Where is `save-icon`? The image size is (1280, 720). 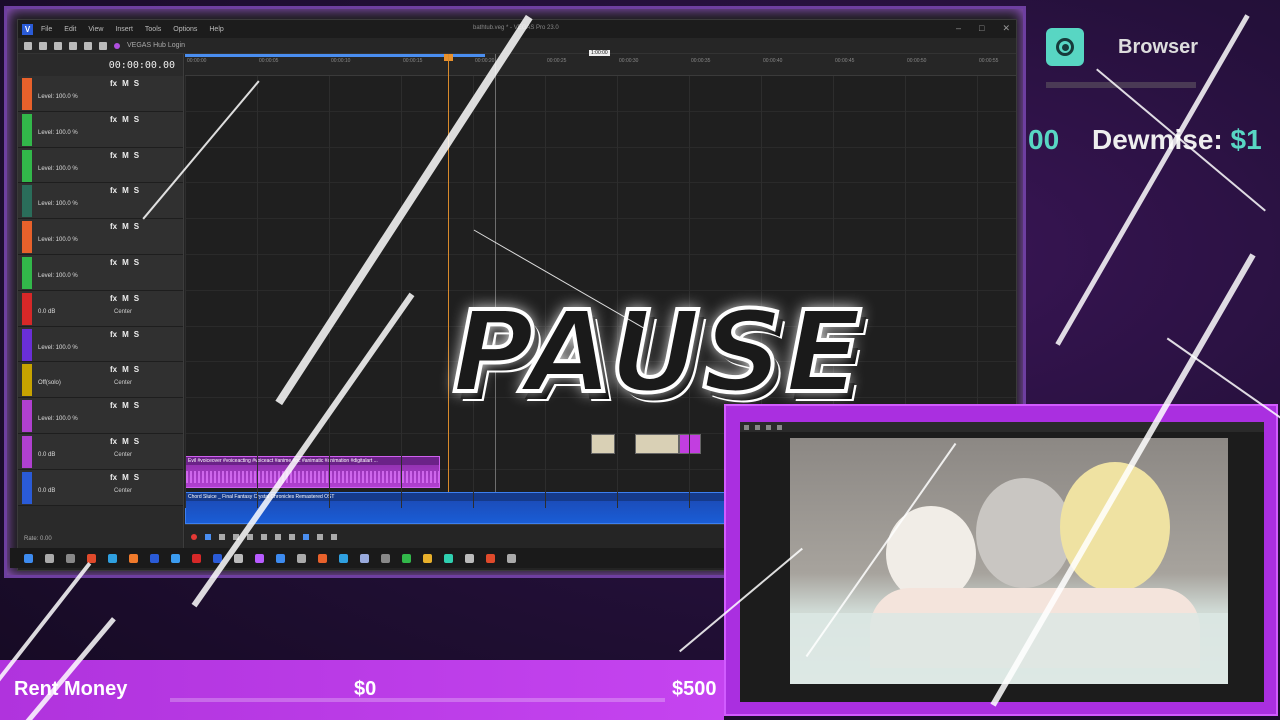
save-icon is located at coordinates (58, 45).